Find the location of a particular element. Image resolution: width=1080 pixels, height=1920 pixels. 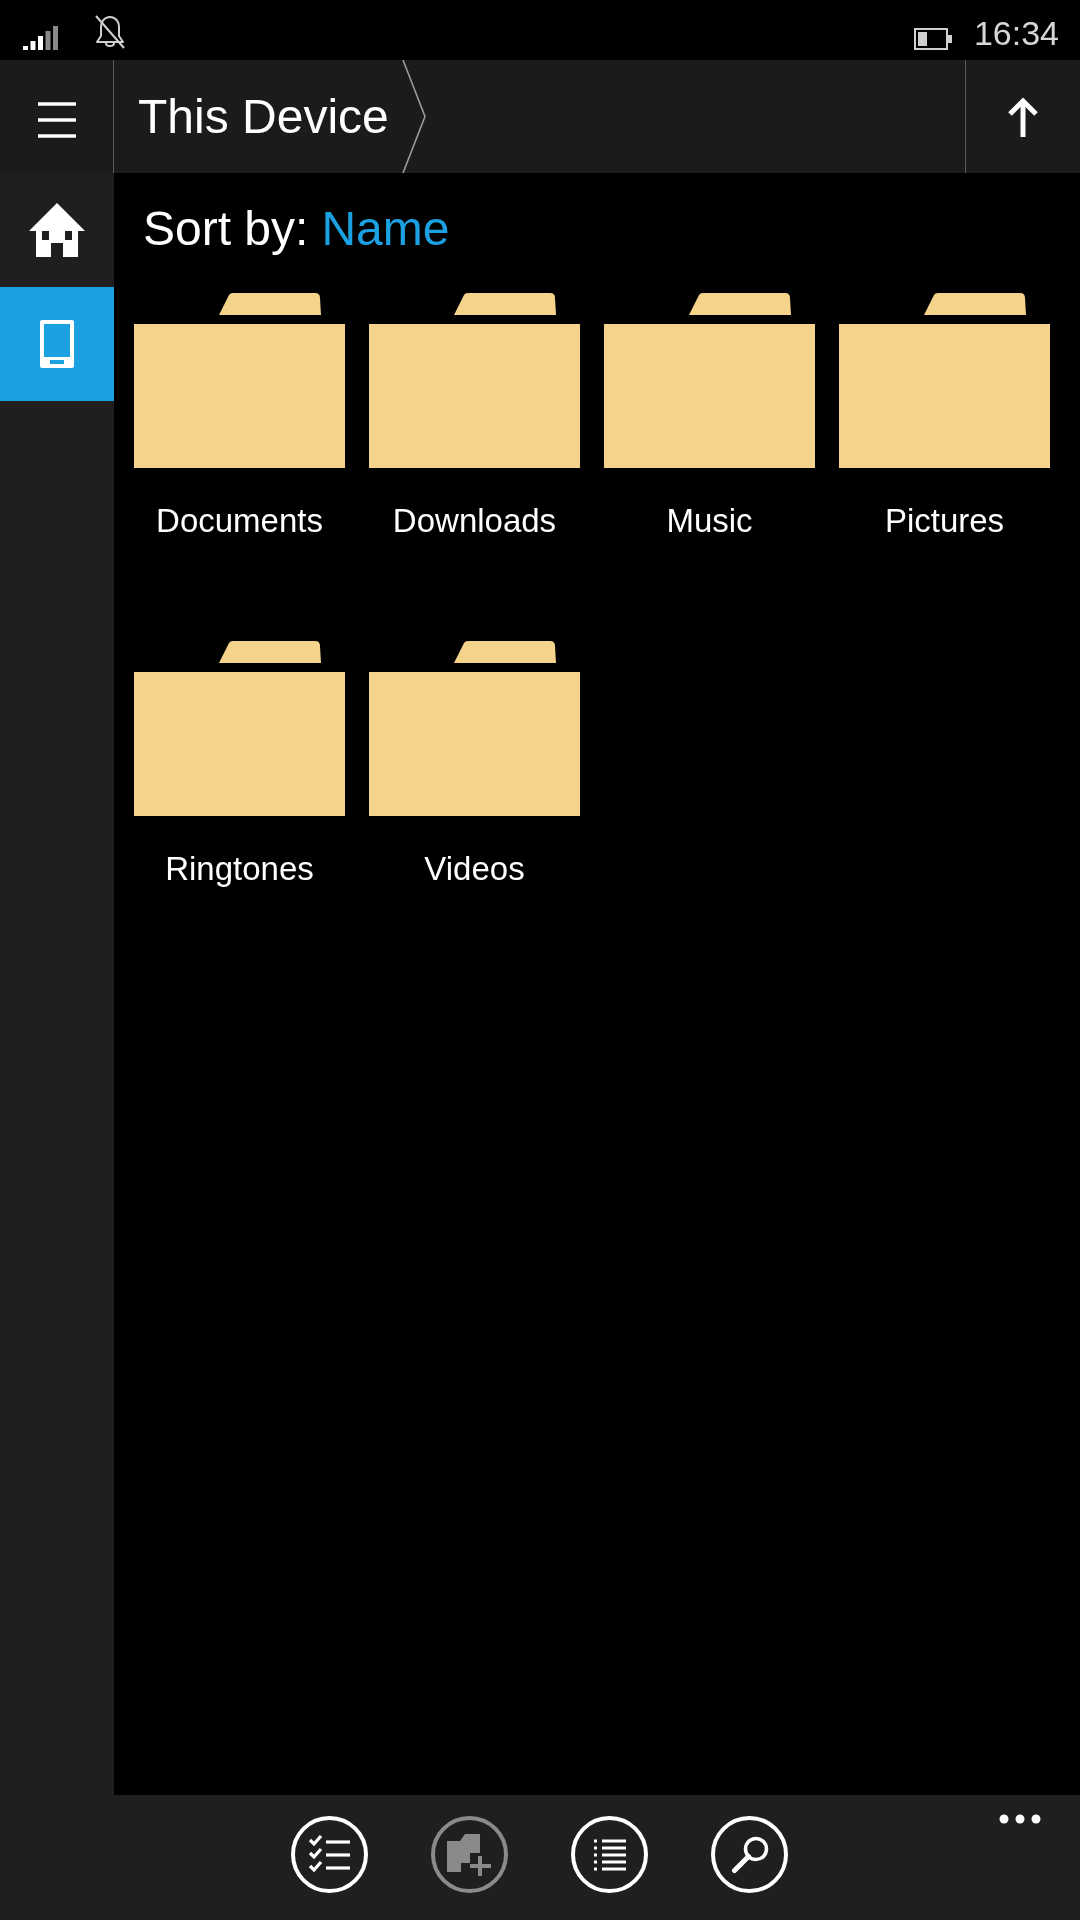

folder-plus-icon is located at coordinates (469, 1854).